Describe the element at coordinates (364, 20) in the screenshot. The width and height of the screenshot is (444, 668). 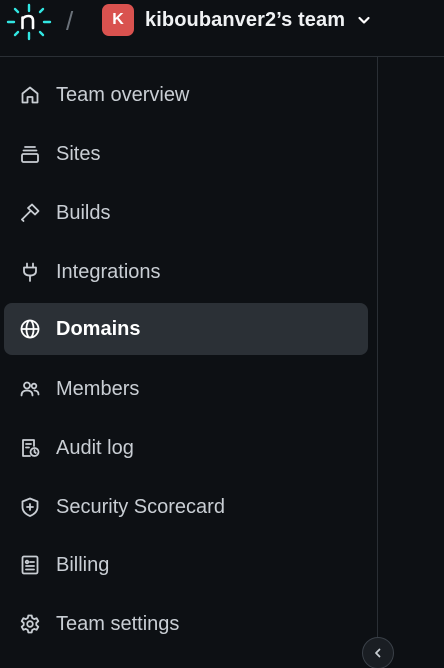
I see `chevron-down-icon` at that location.